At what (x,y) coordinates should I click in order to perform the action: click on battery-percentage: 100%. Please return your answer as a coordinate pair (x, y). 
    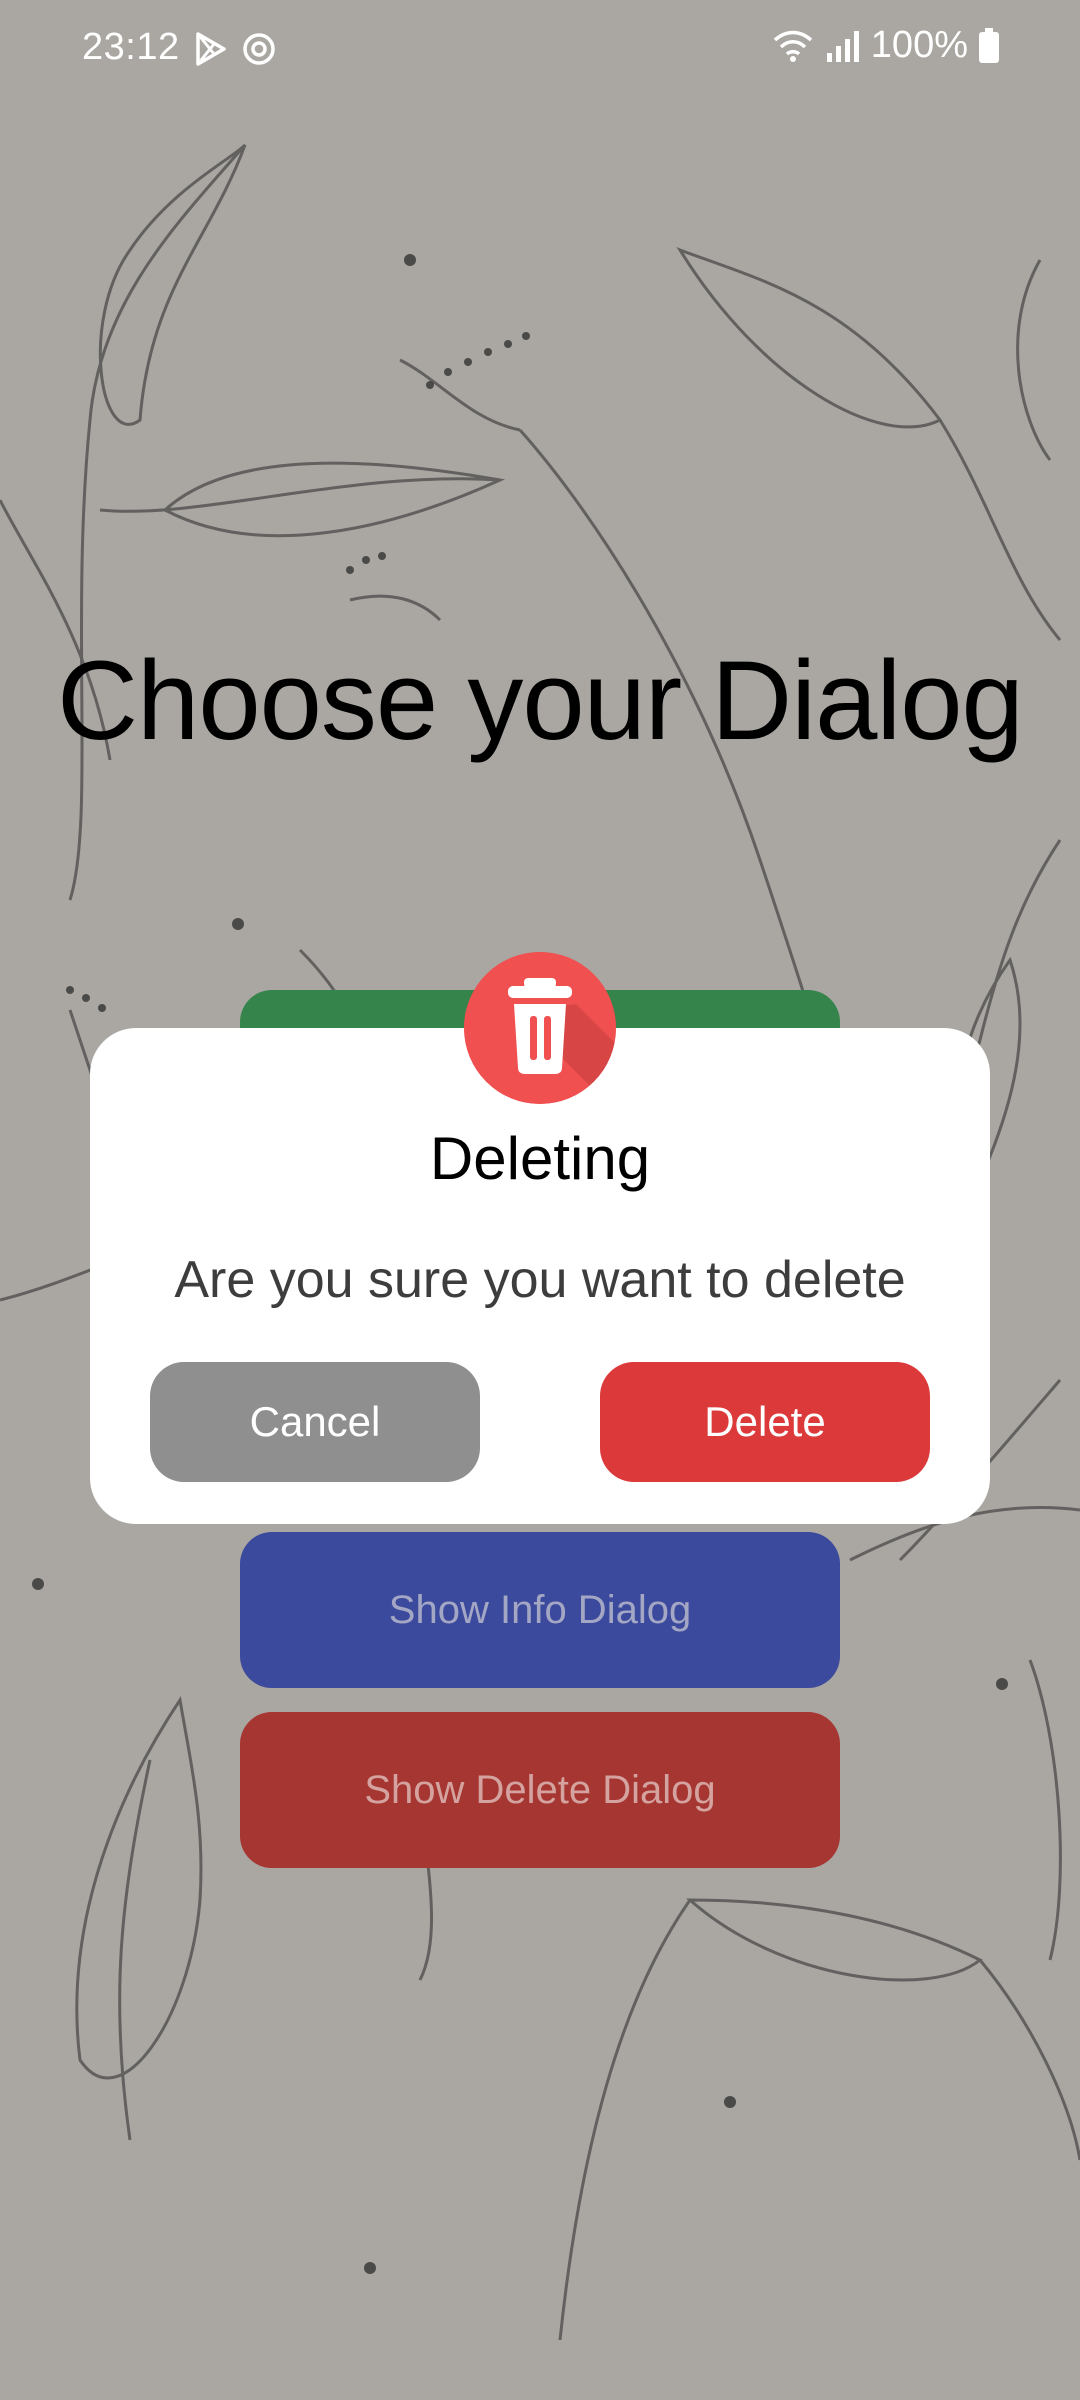
    Looking at the image, I should click on (919, 45).